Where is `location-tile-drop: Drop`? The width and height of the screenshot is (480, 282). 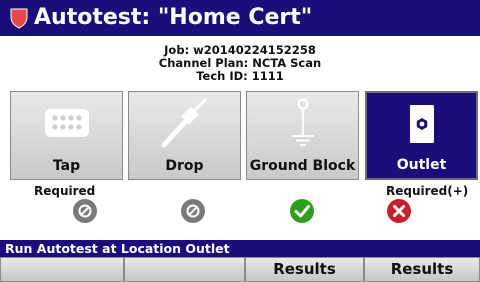
location-tile-drop: Drop is located at coordinates (184, 135).